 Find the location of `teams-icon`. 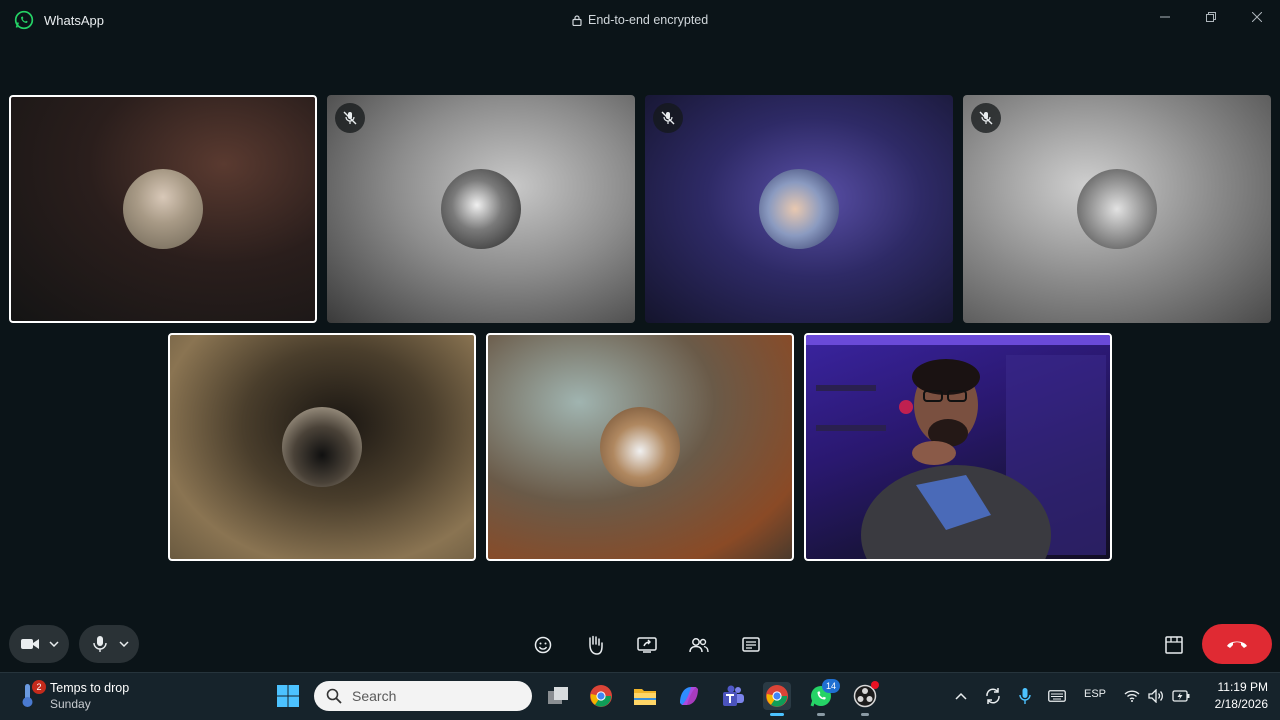

teams-icon is located at coordinates (733, 695).